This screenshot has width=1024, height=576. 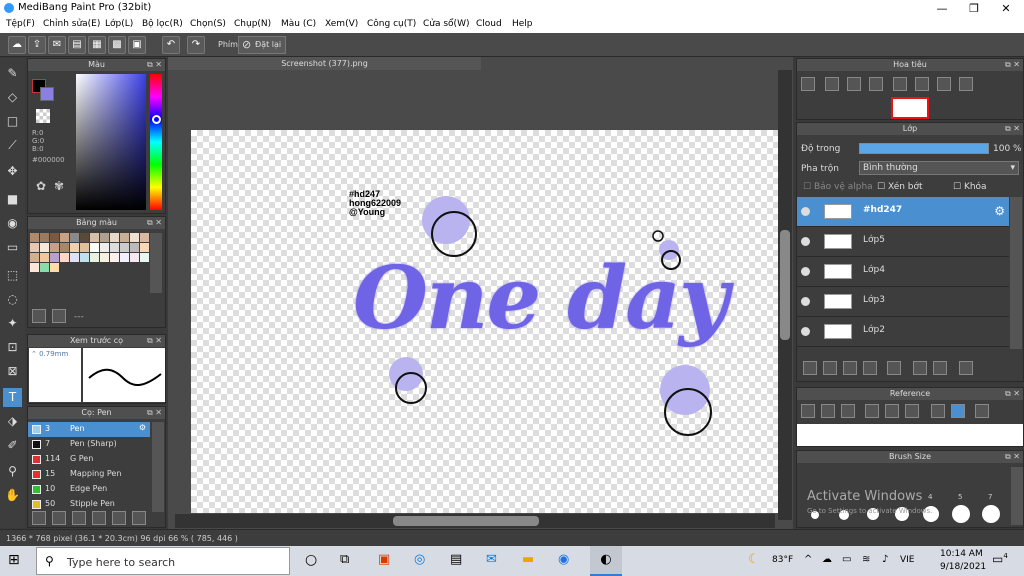 What do you see at coordinates (892, 411) in the screenshot?
I see `reference-fit-icon` at bounding box center [892, 411].